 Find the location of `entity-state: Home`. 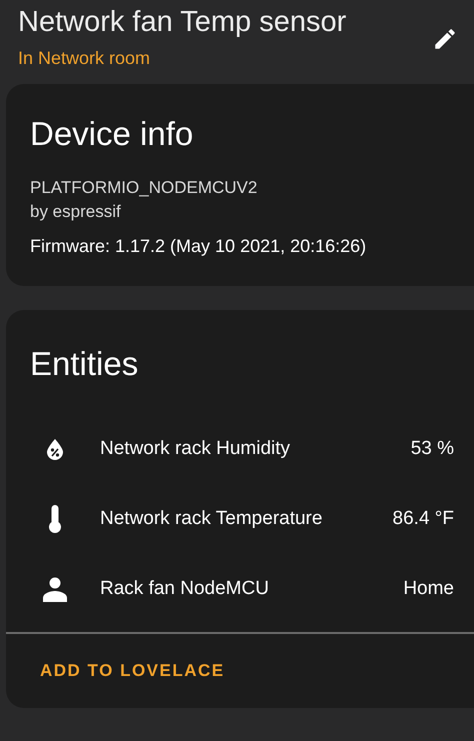

entity-state: Home is located at coordinates (428, 588).